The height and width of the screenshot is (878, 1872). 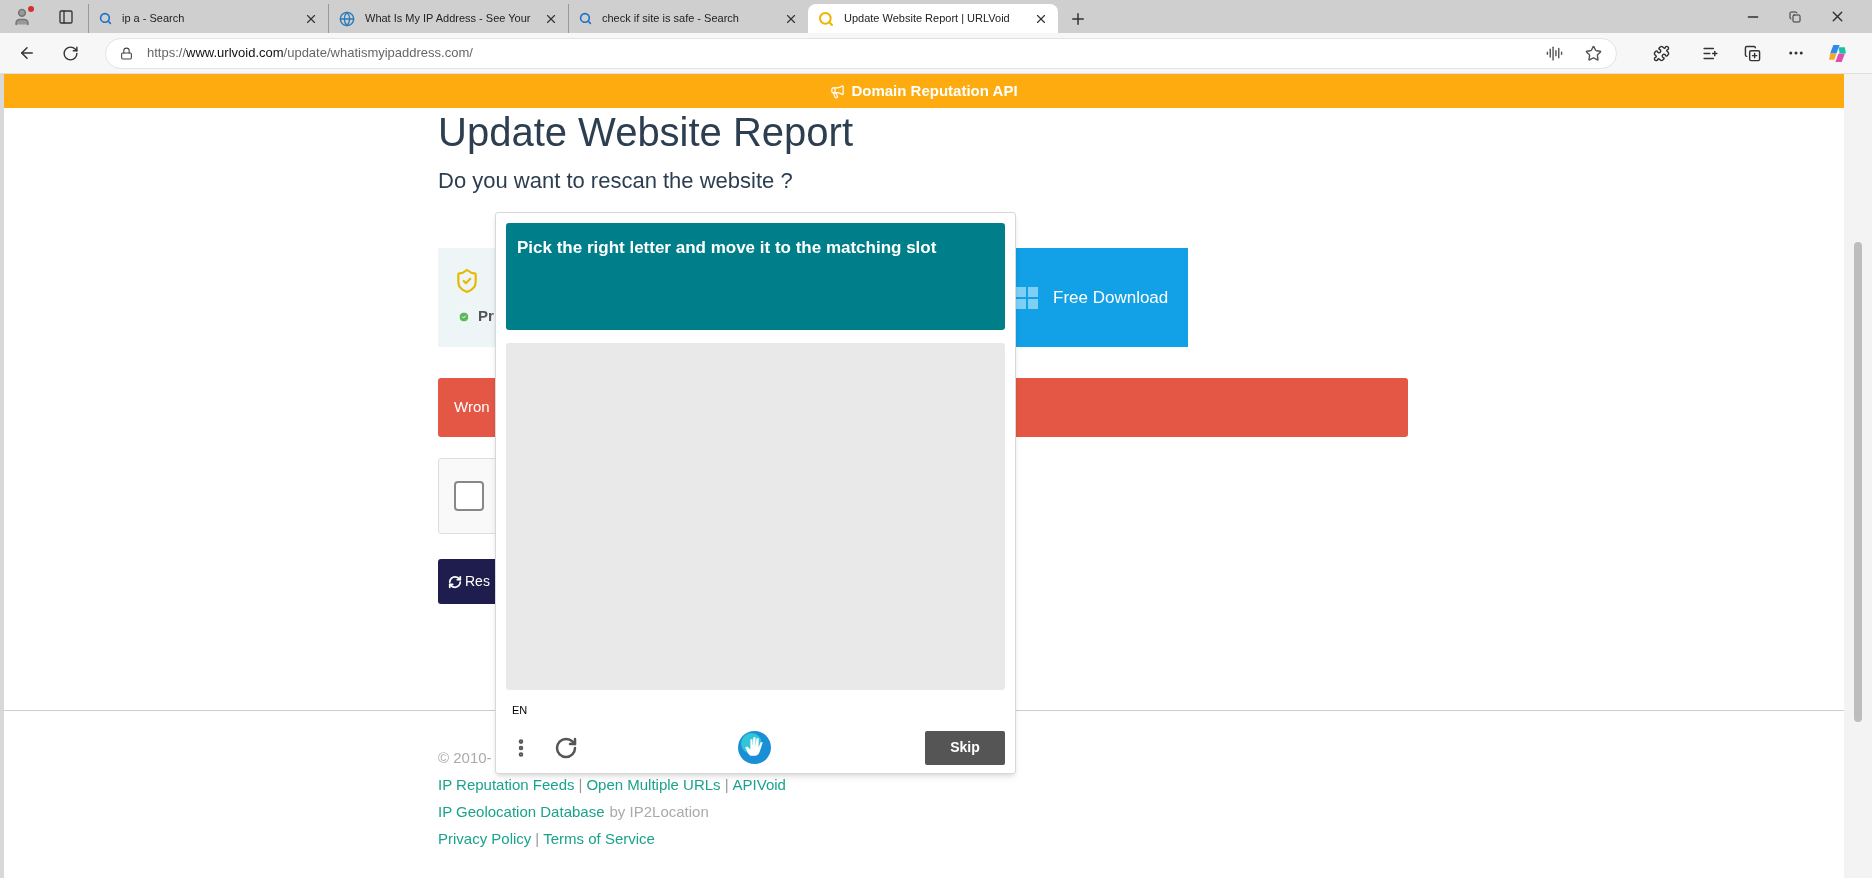 What do you see at coordinates (521, 811) in the screenshot?
I see `footer-link: IP Geolocation Database` at bounding box center [521, 811].